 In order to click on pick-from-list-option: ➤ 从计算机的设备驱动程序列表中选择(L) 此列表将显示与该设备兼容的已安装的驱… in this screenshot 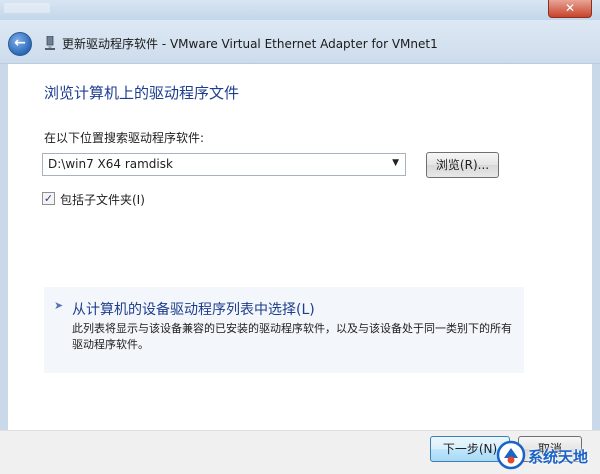, I will do `click(284, 330)`.